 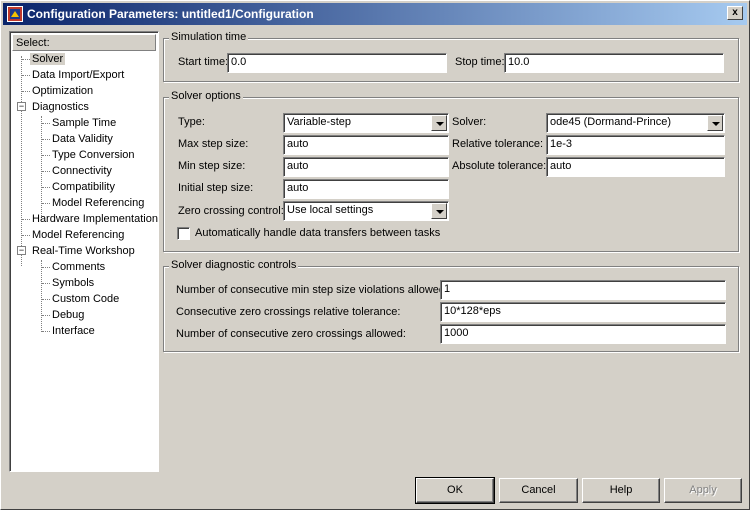 I want to click on tree-item-diag-model-referencing: Model Referencing, so click(x=98, y=203).